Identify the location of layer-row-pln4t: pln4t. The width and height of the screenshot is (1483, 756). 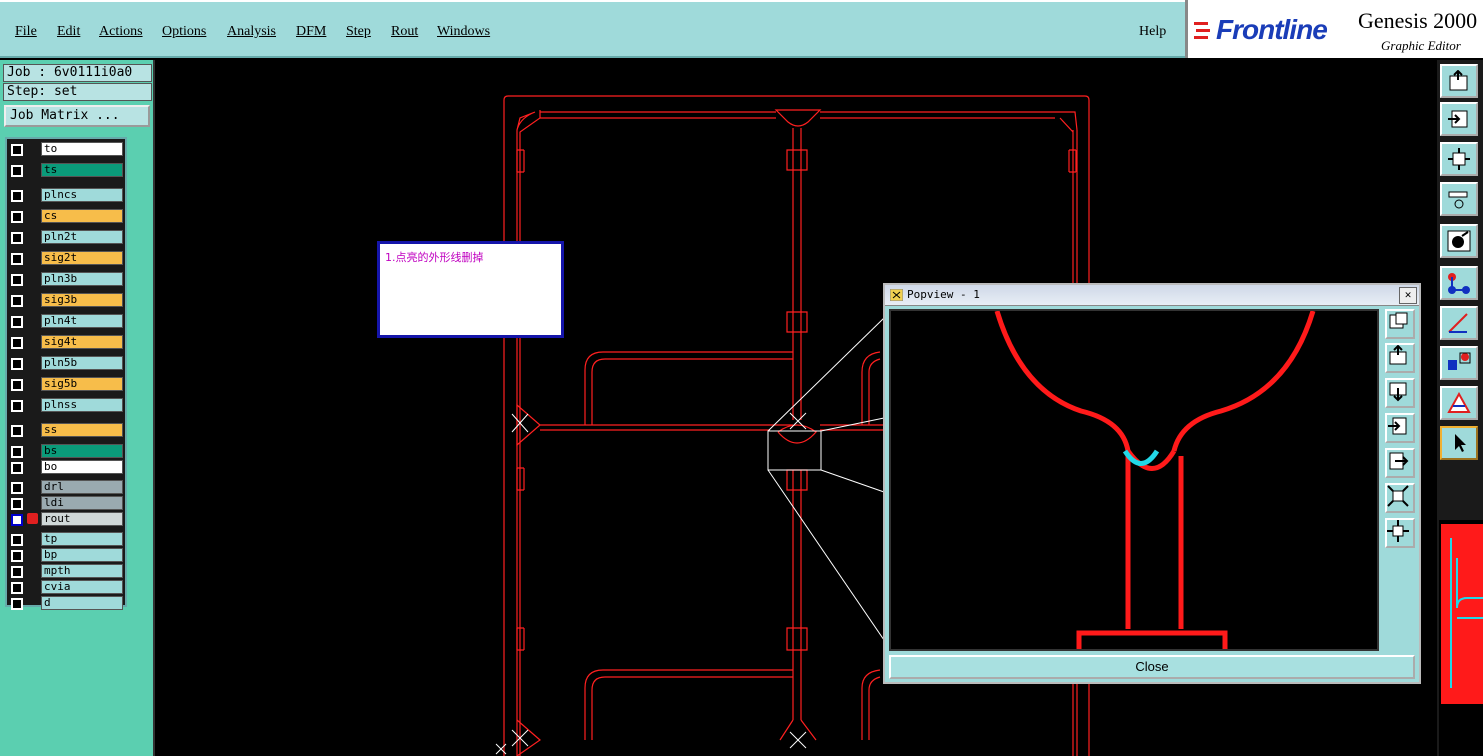
(66, 321).